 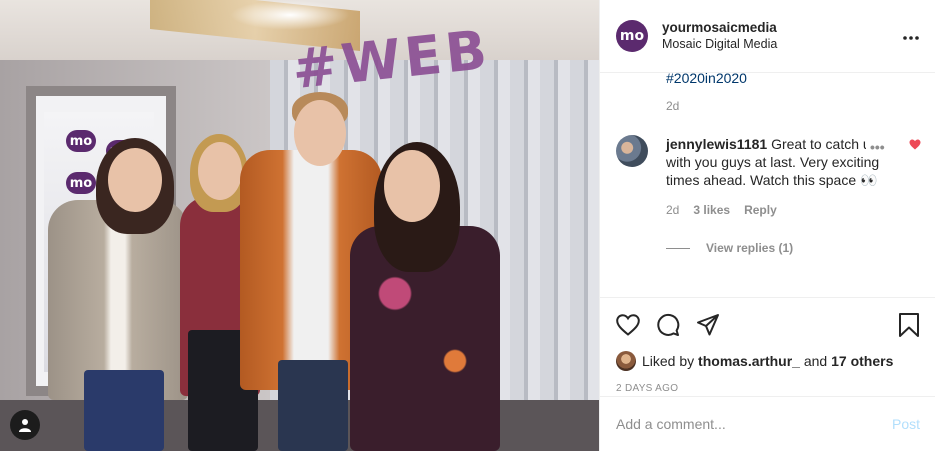 I want to click on caption-hashtag: #2020in2020, so click(x=793, y=79).